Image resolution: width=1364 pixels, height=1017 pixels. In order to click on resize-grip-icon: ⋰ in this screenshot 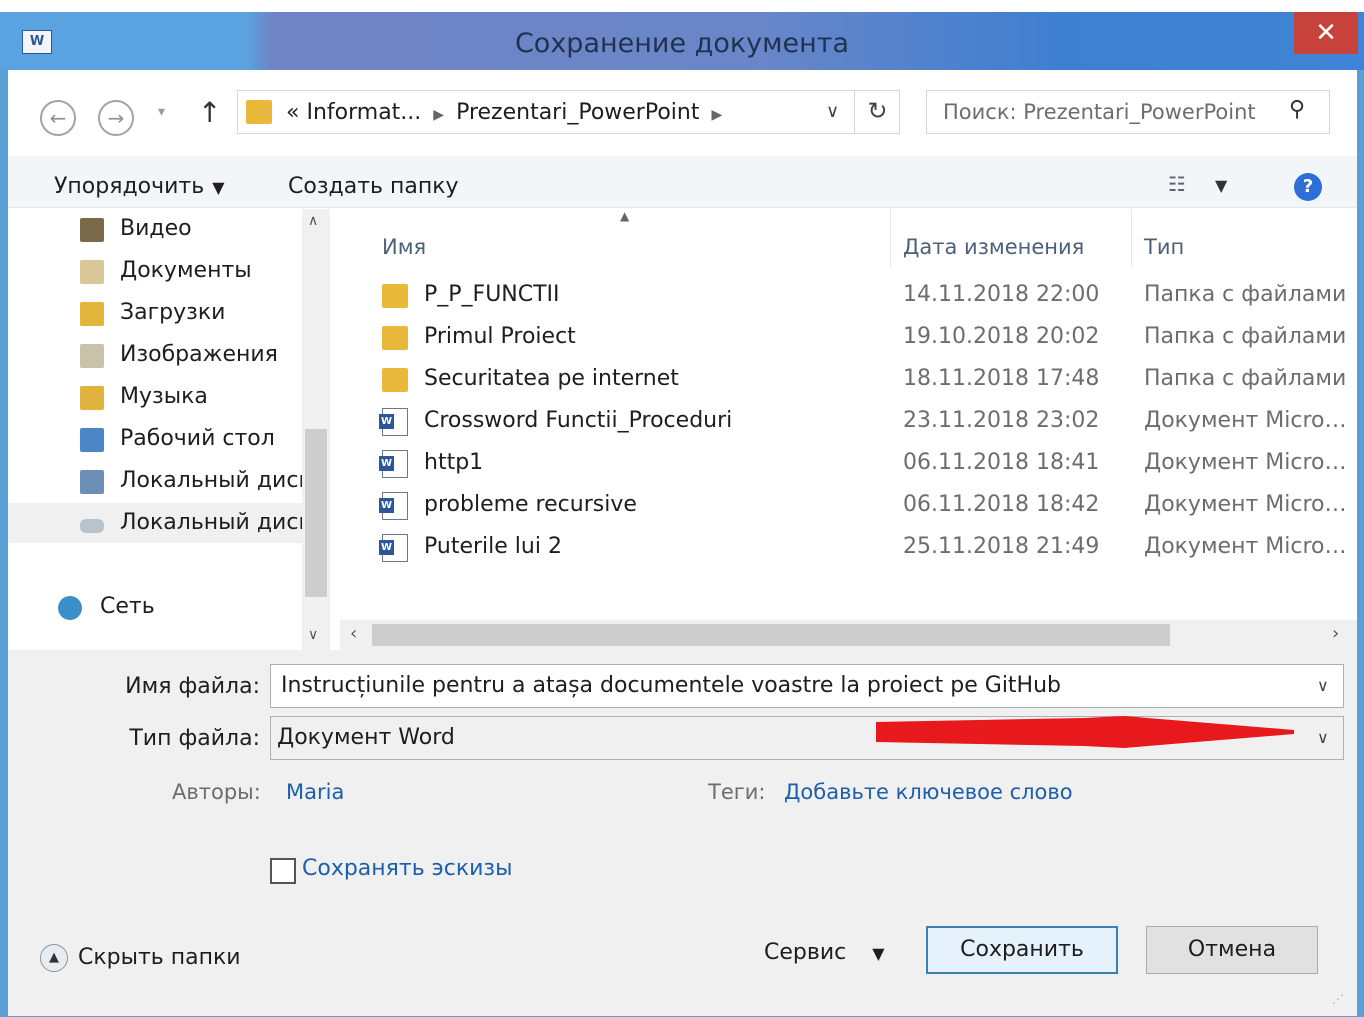, I will do `click(1338, 999)`.